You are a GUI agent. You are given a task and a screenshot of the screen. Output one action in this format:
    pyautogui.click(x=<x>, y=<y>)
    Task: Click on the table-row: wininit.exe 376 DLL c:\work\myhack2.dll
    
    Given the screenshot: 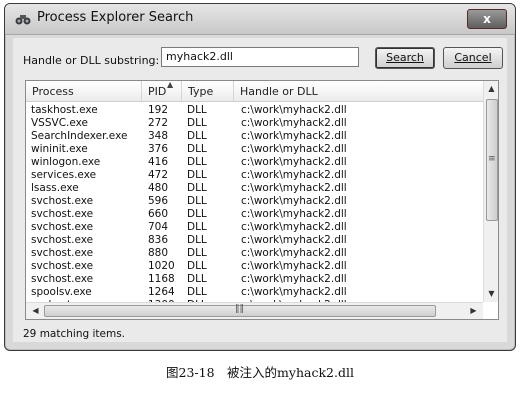 What is the action you would take?
    pyautogui.click(x=254, y=149)
    